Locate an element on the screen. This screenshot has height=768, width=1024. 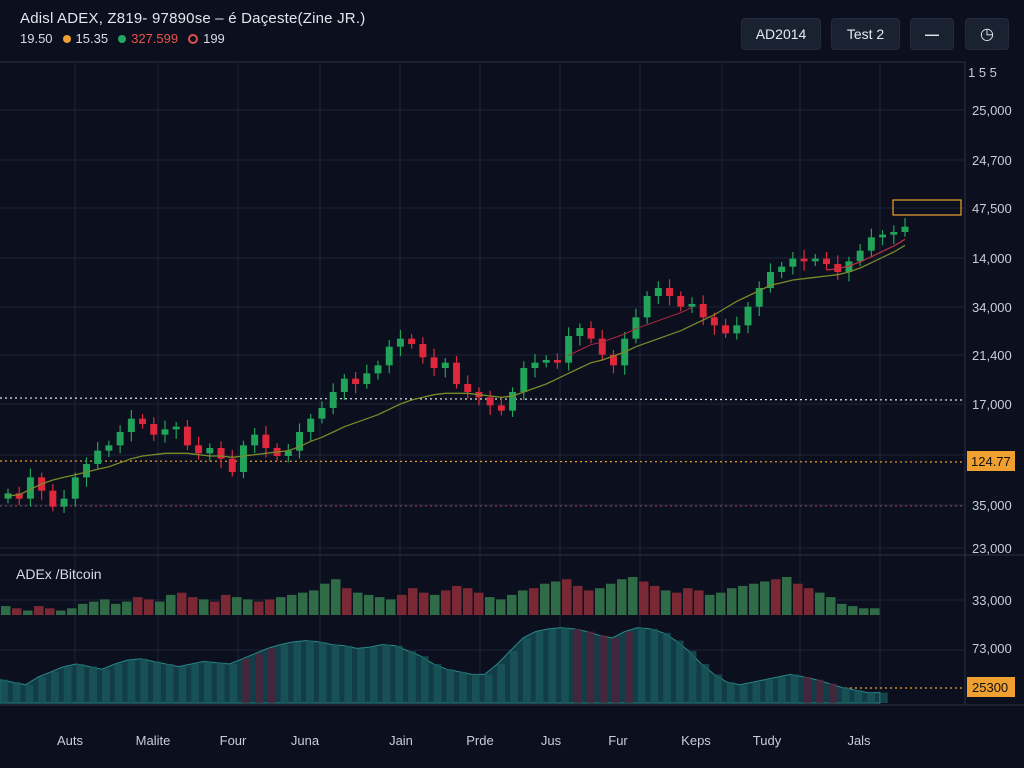
y-tick-label: 17,000 is located at coordinates (992, 404).